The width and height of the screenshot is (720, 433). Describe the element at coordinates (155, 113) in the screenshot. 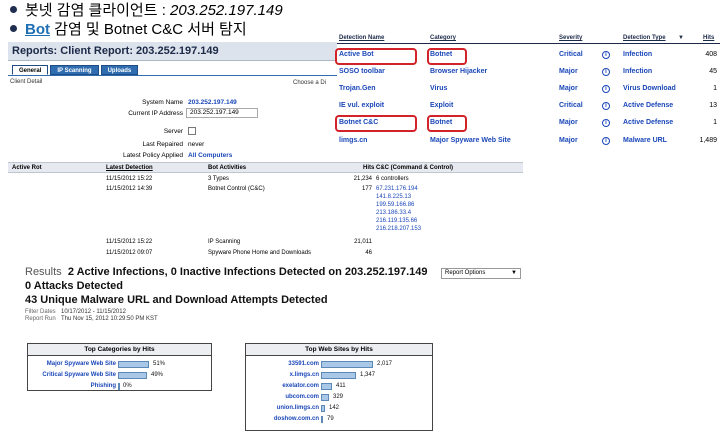

I see `current-ip-label: Current IP Address` at that location.